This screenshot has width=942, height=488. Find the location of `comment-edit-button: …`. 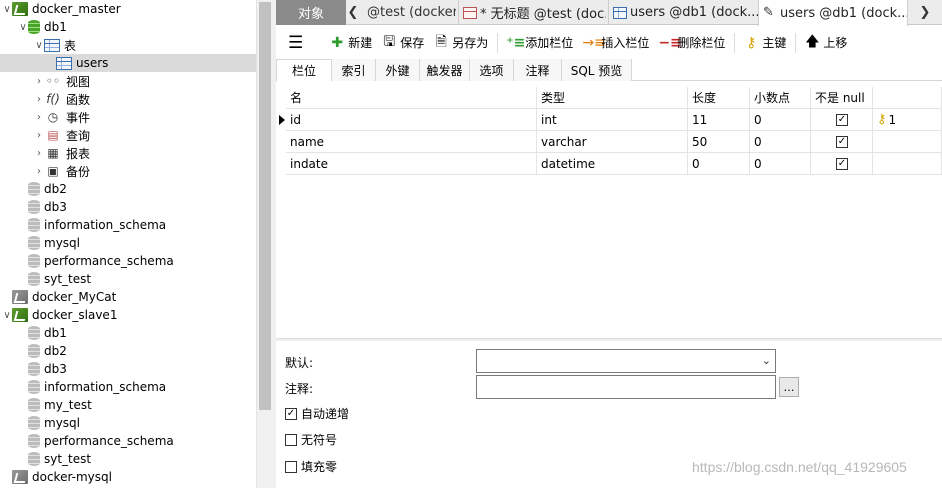

comment-edit-button: … is located at coordinates (789, 387).